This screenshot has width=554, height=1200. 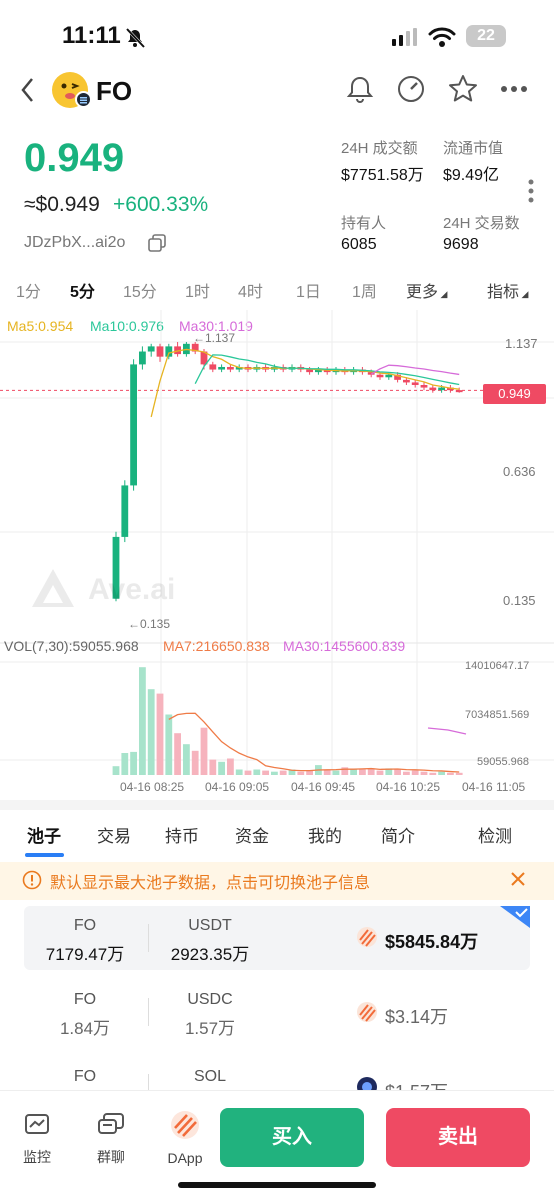 I want to click on buy-button: 买入, so click(x=292, y=1137).